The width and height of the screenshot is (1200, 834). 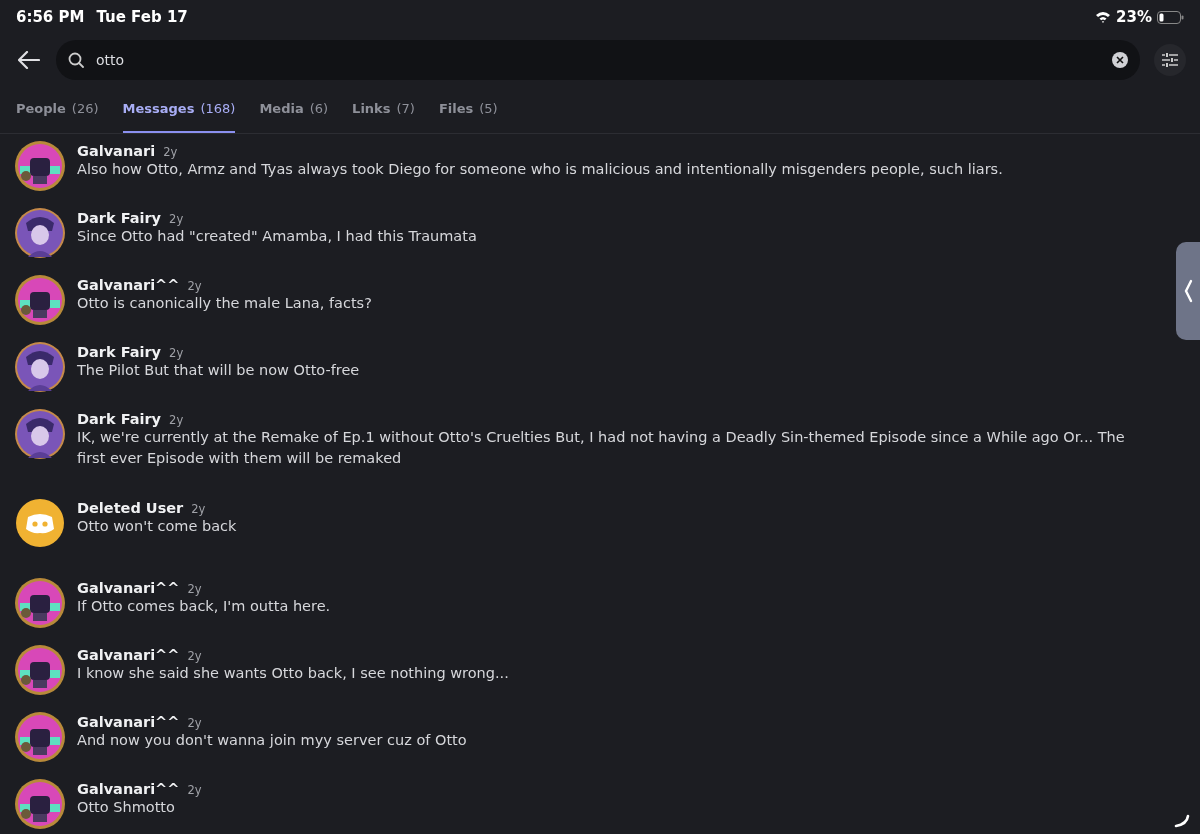 I want to click on search-field: otto, so click(x=598, y=60).